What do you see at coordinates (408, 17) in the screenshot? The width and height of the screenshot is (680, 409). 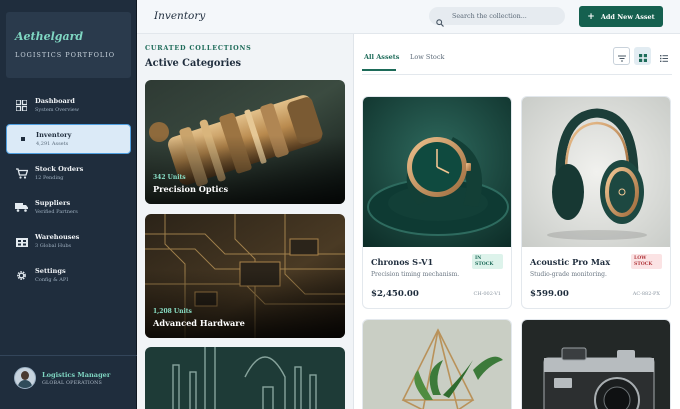 I see `top-bar: Inventory + Add New Asset` at bounding box center [408, 17].